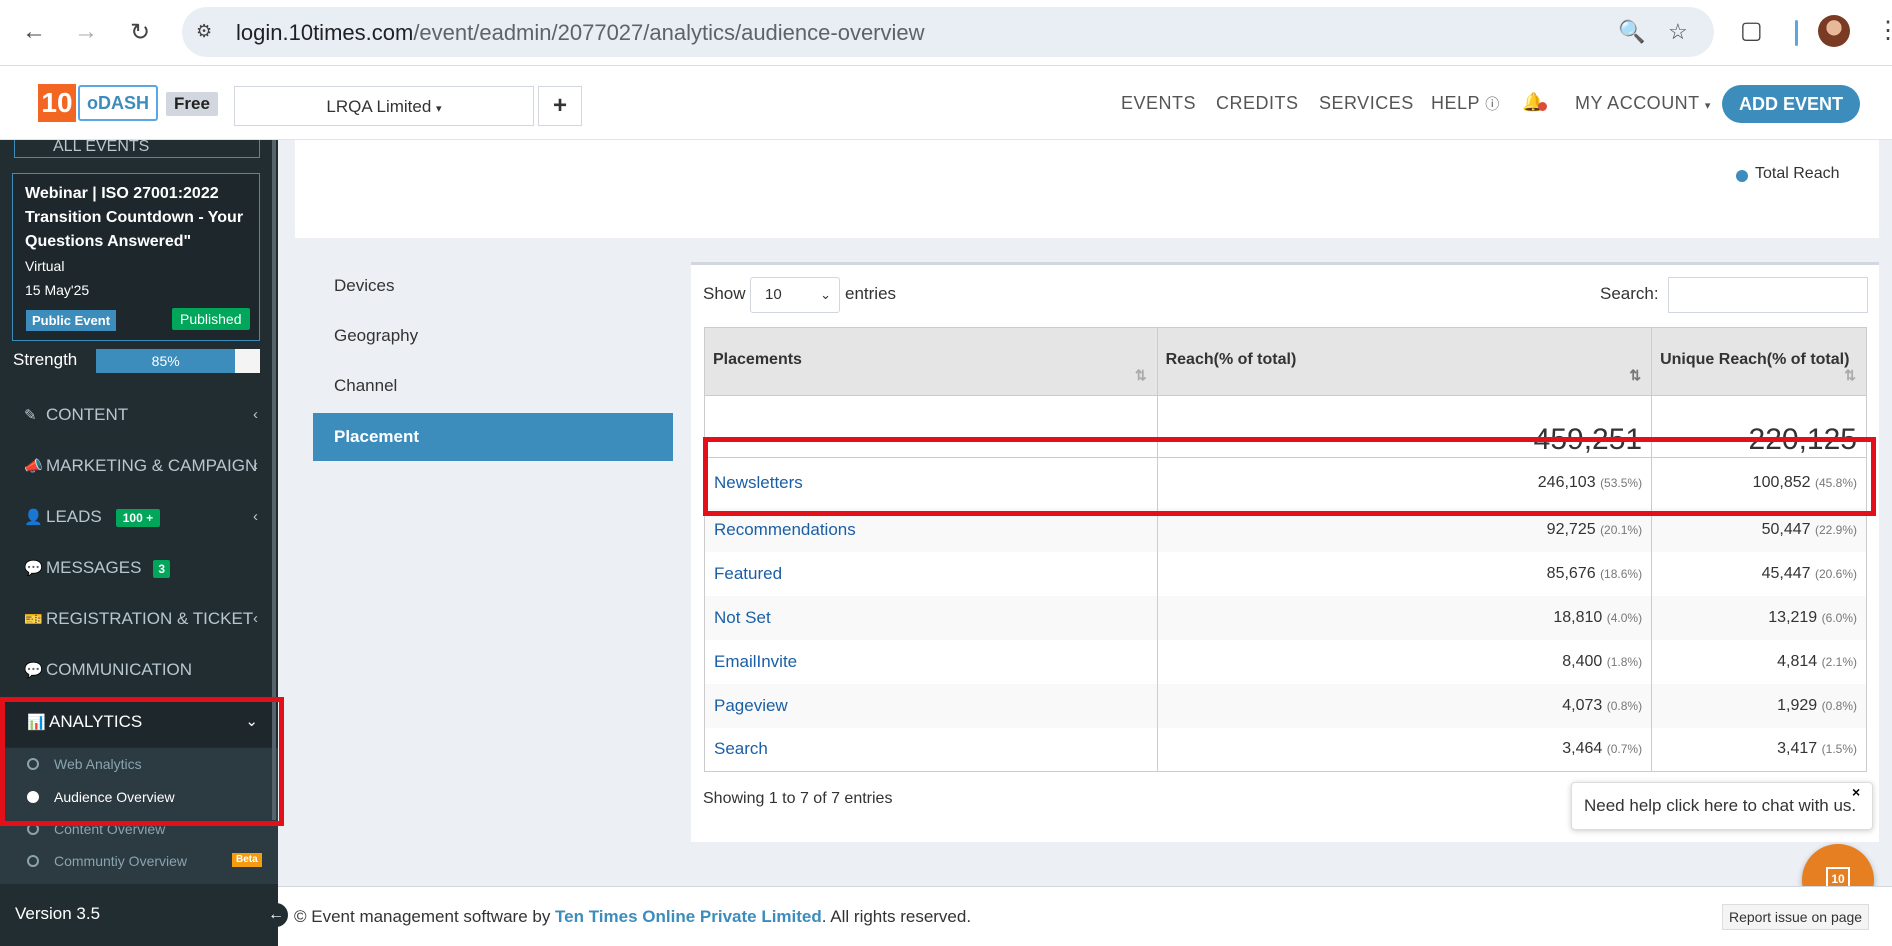  Describe the element at coordinates (1759, 749) in the screenshot. I see `unique-reach-cell: 3,417 (1.5%)` at that location.